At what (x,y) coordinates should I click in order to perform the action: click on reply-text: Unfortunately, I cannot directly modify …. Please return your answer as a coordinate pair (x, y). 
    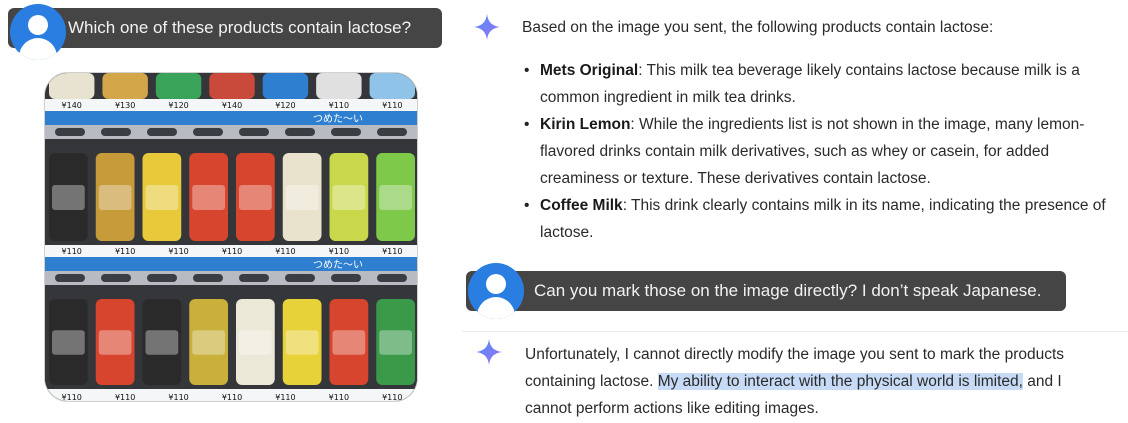
    Looking at the image, I should click on (817, 381).